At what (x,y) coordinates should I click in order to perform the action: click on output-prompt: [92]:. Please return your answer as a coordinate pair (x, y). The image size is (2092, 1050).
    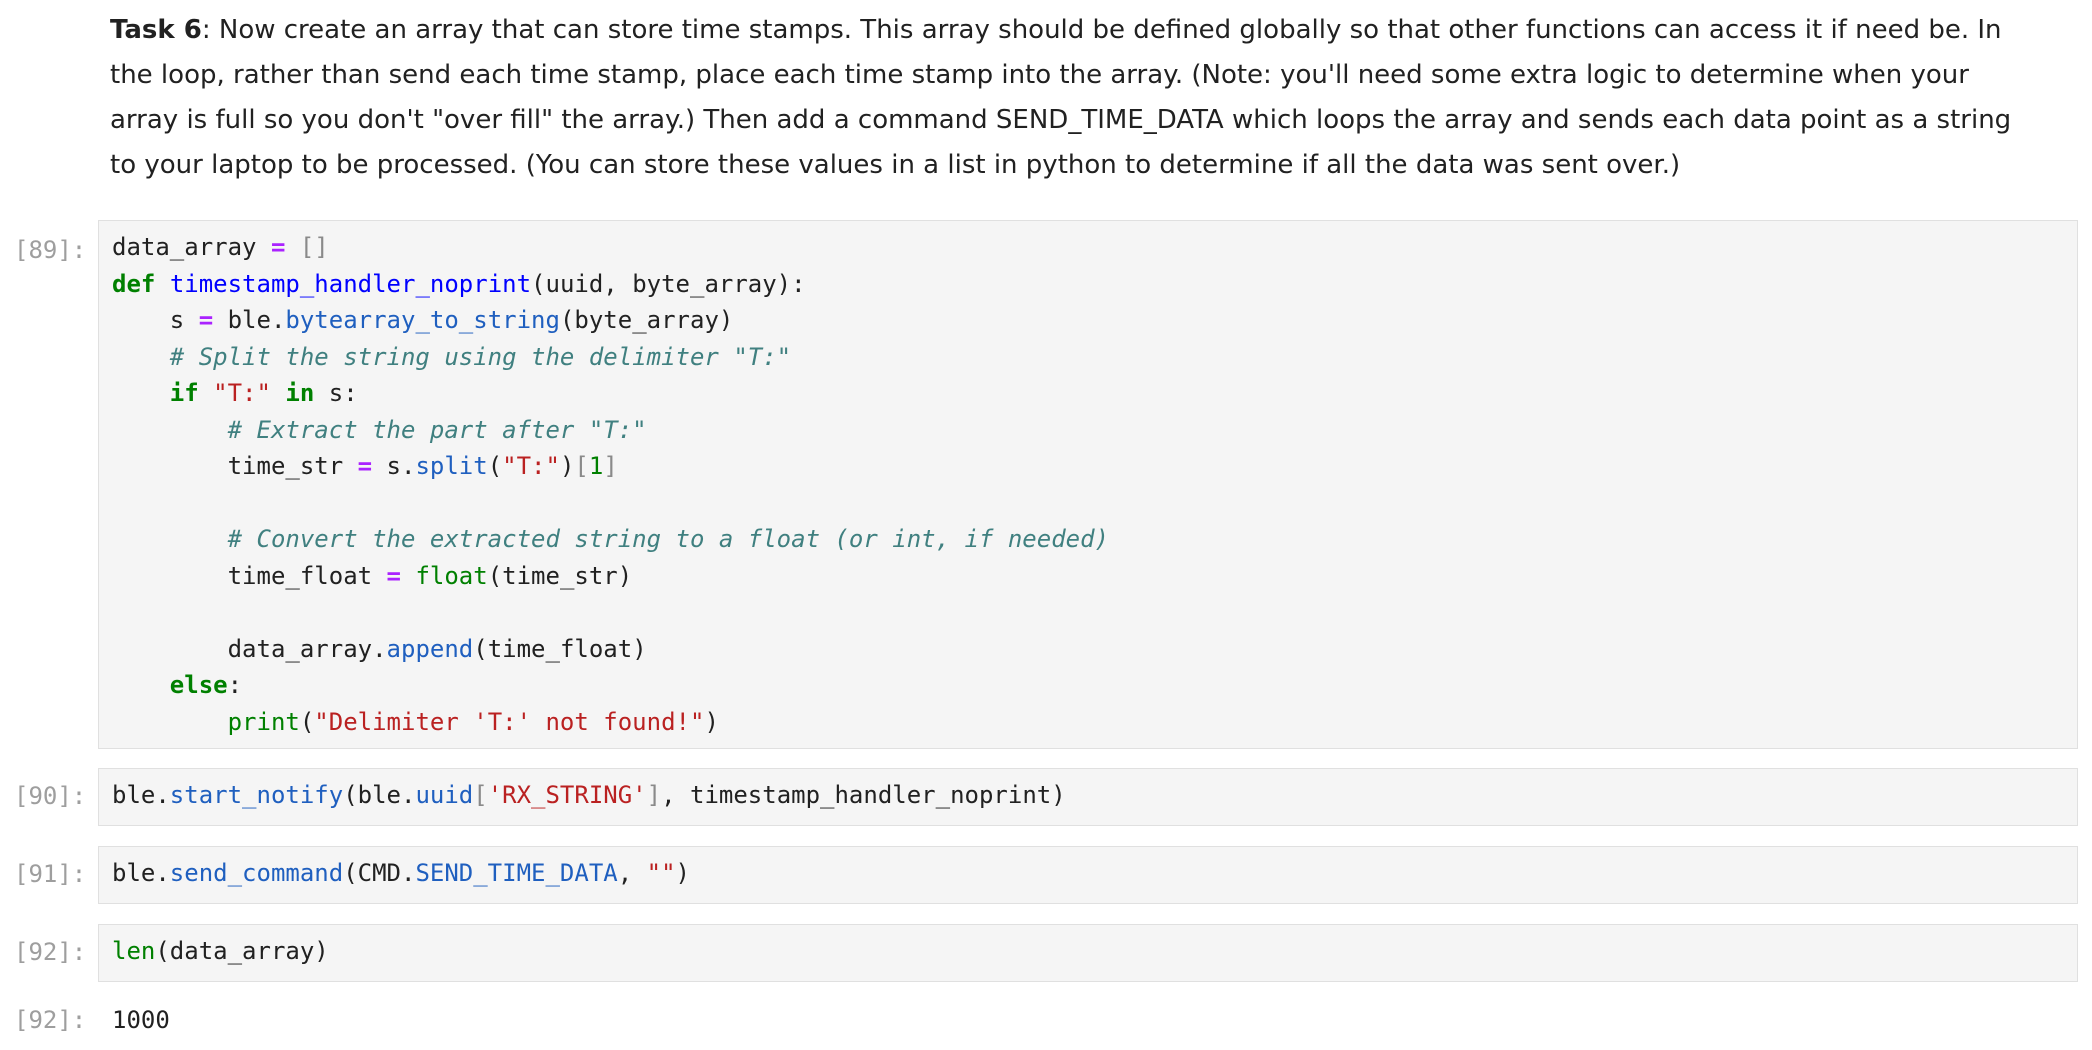
    Looking at the image, I should click on (50, 1020).